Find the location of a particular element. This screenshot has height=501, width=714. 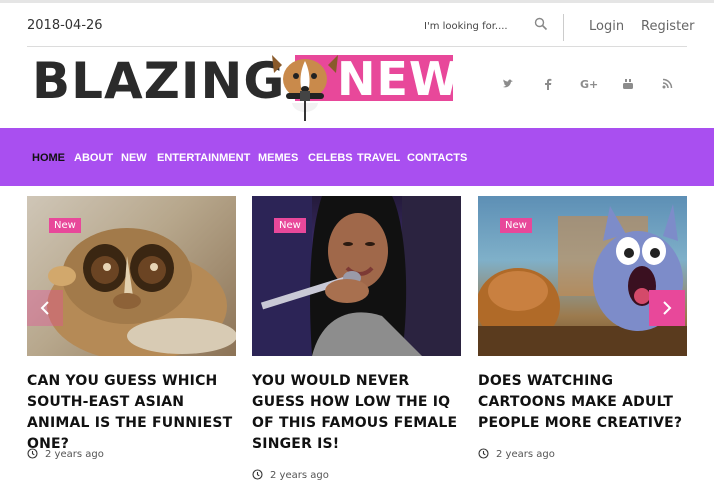

google-plus-icon: G+ is located at coordinates (589, 84).